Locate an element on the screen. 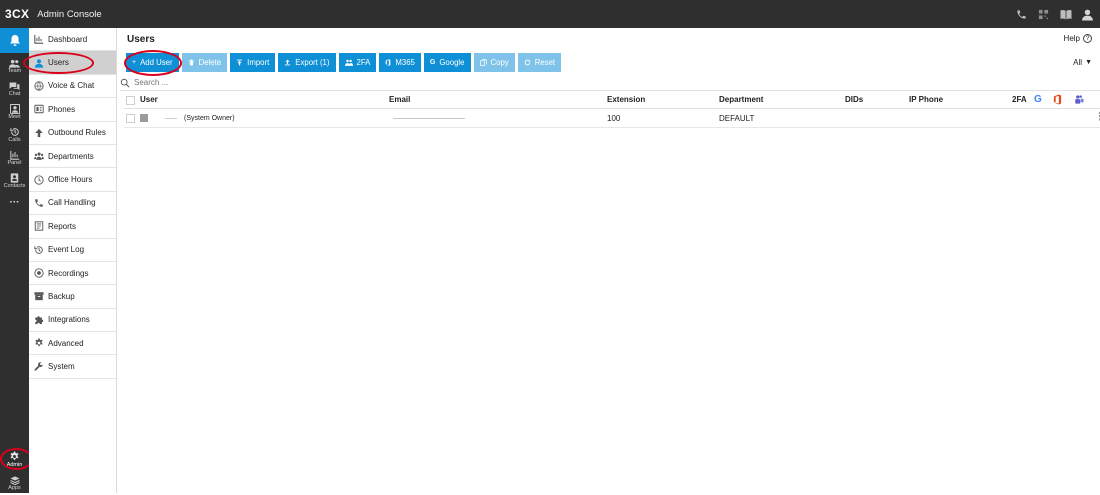  rail-team: Team is located at coordinates (14, 66).